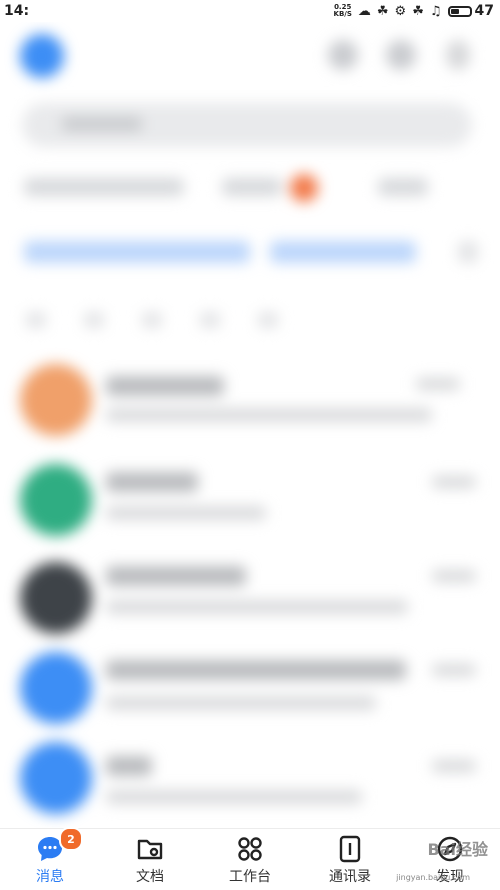 Image resolution: width=500 pixels, height=890 pixels. I want to click on notification-icon: ☁, so click(364, 11).